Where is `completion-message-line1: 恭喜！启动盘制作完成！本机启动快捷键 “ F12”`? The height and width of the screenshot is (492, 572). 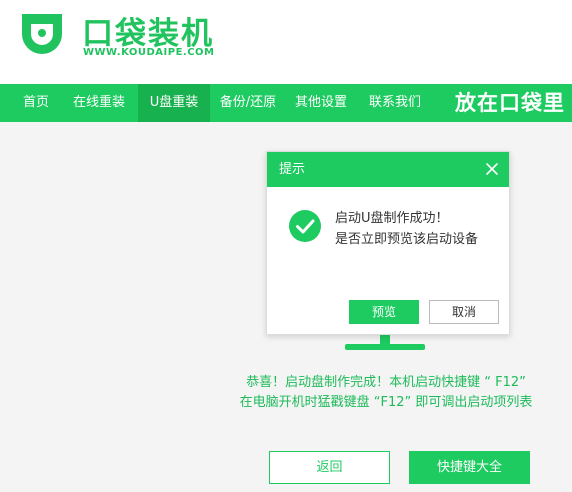
completion-message-line1: 恭喜！启动盘制作完成！本机启动快捷键 “ F12” is located at coordinates (386, 382).